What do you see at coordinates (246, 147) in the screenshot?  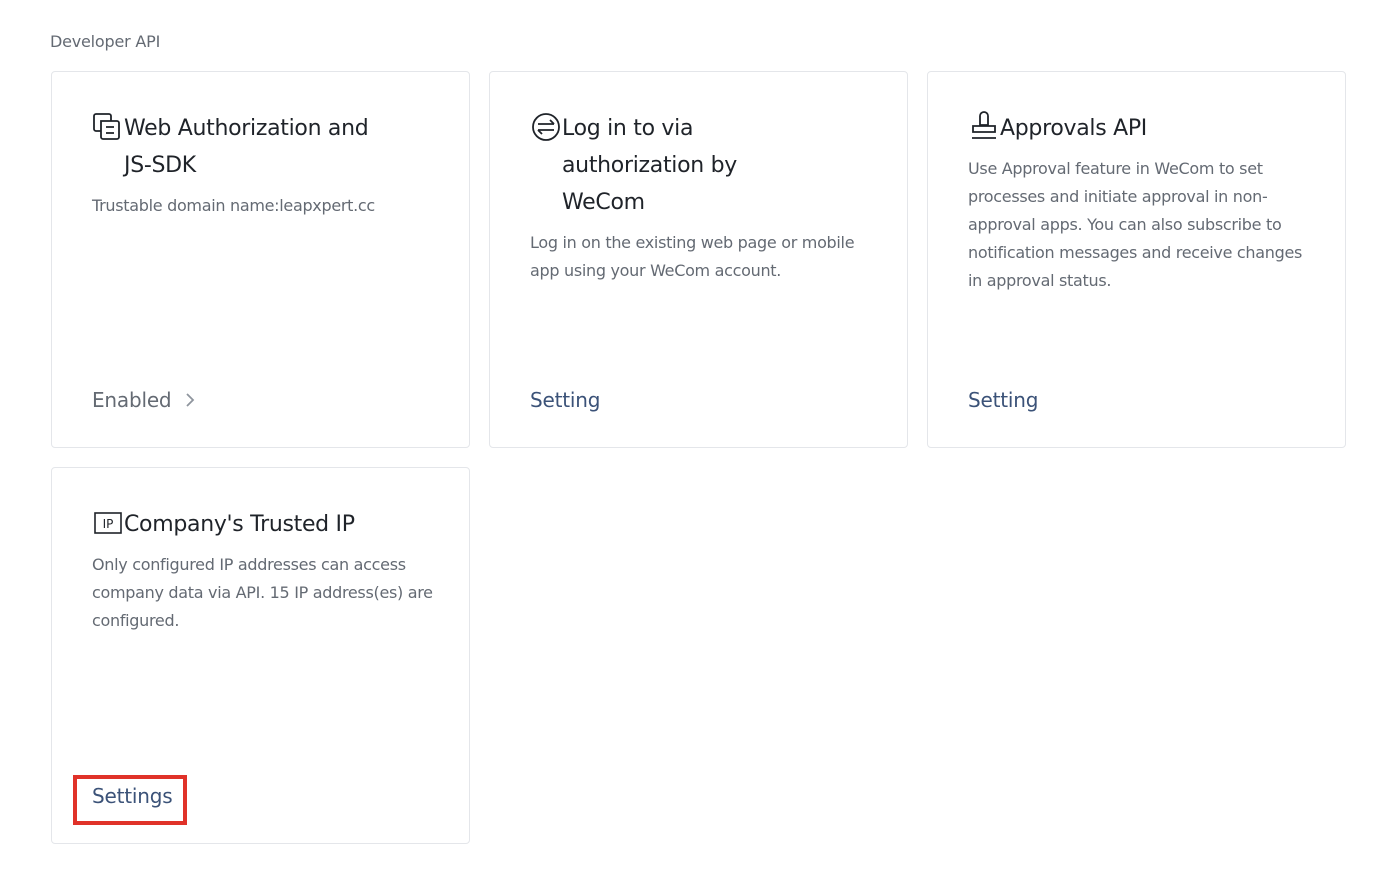 I see `card-title: Web Authorization and JS-SDK` at bounding box center [246, 147].